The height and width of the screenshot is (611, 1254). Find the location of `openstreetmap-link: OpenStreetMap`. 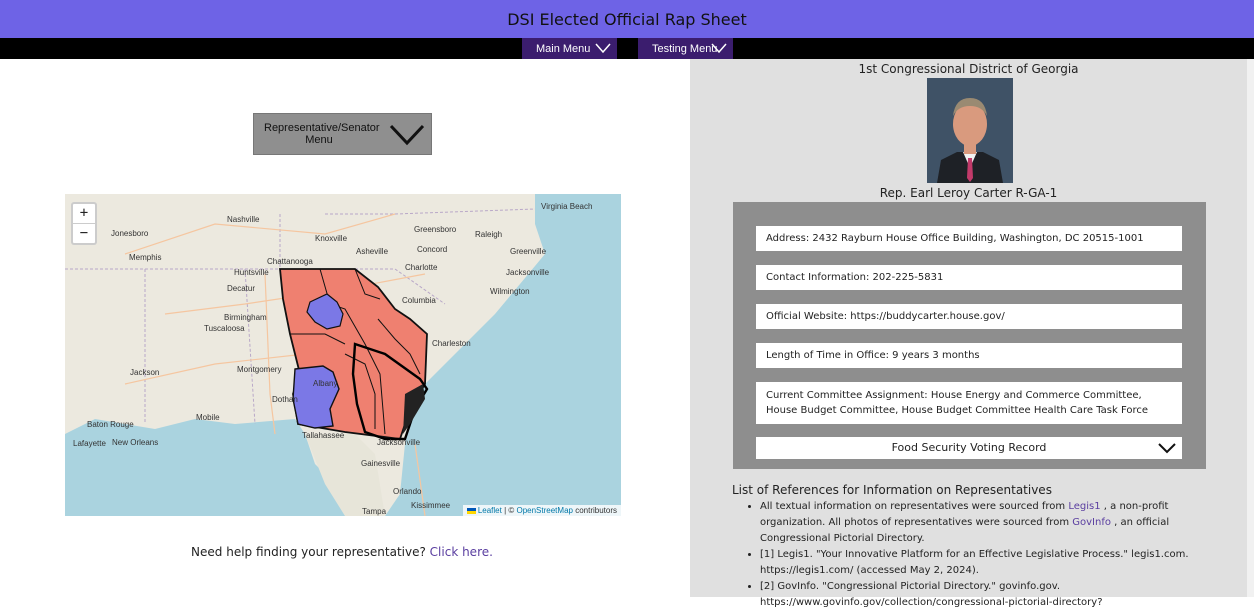

openstreetmap-link: OpenStreetMap is located at coordinates (544, 510).